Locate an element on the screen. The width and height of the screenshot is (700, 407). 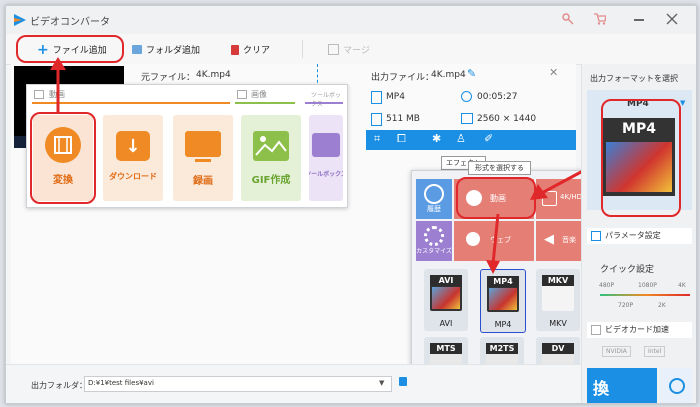
minimize-icon is located at coordinates (639, 20).